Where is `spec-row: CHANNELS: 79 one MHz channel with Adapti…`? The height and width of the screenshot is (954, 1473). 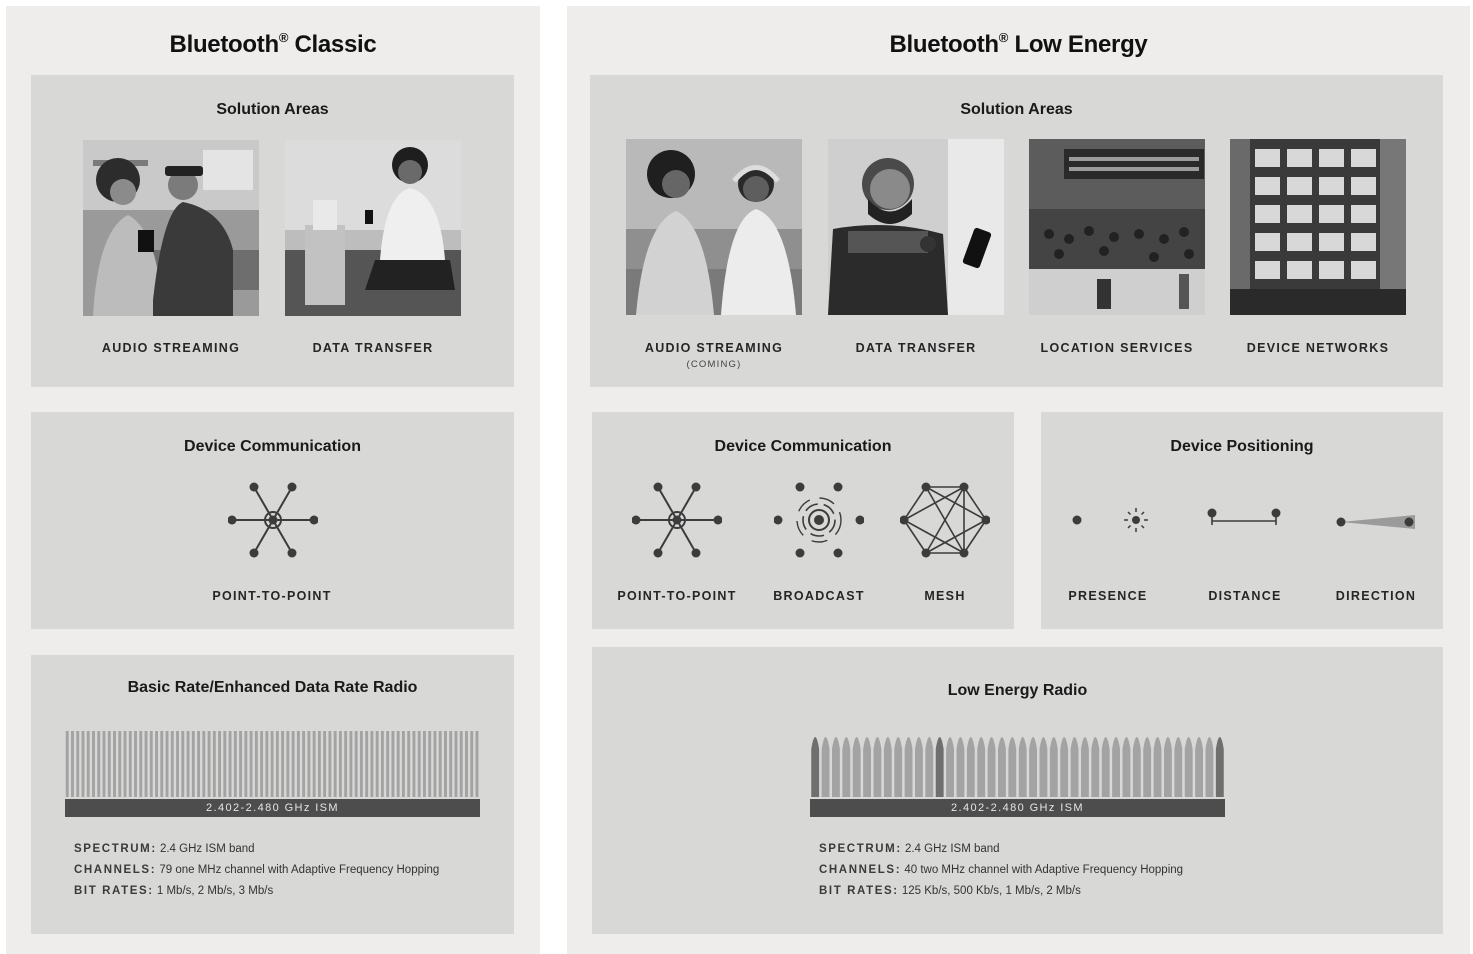 spec-row: CHANNELS: 79 one MHz channel with Adapti… is located at coordinates (257, 870).